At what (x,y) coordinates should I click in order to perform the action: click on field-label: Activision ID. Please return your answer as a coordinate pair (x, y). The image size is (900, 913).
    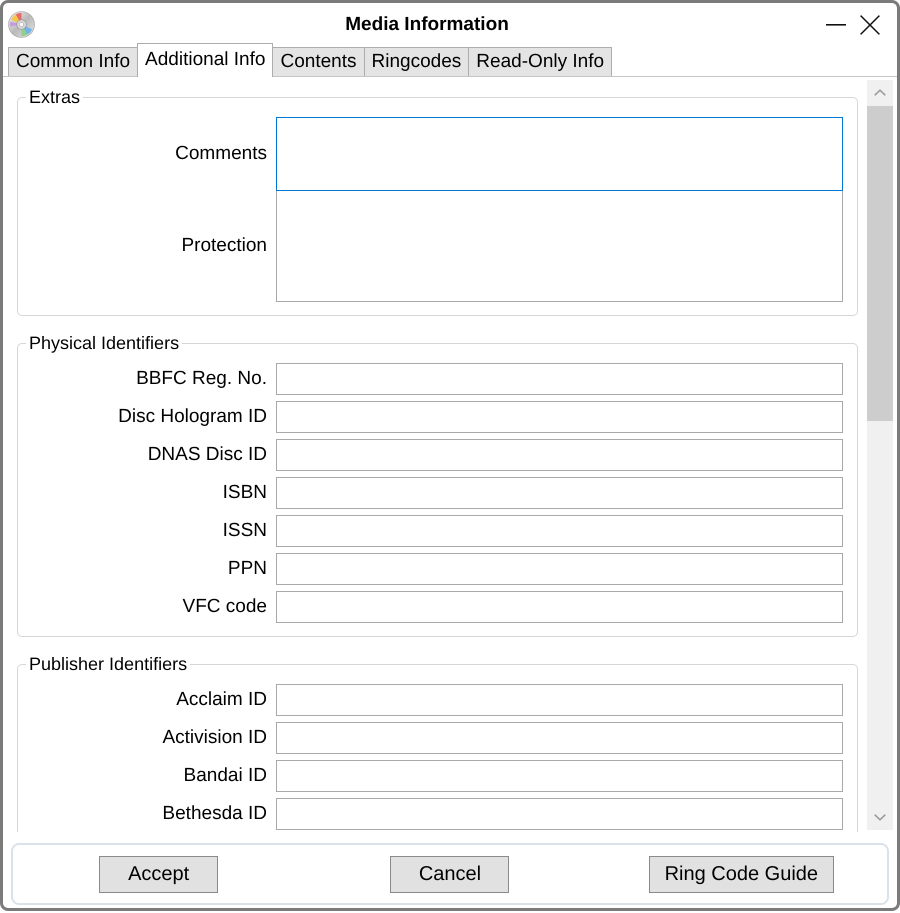
    Looking at the image, I should click on (214, 738).